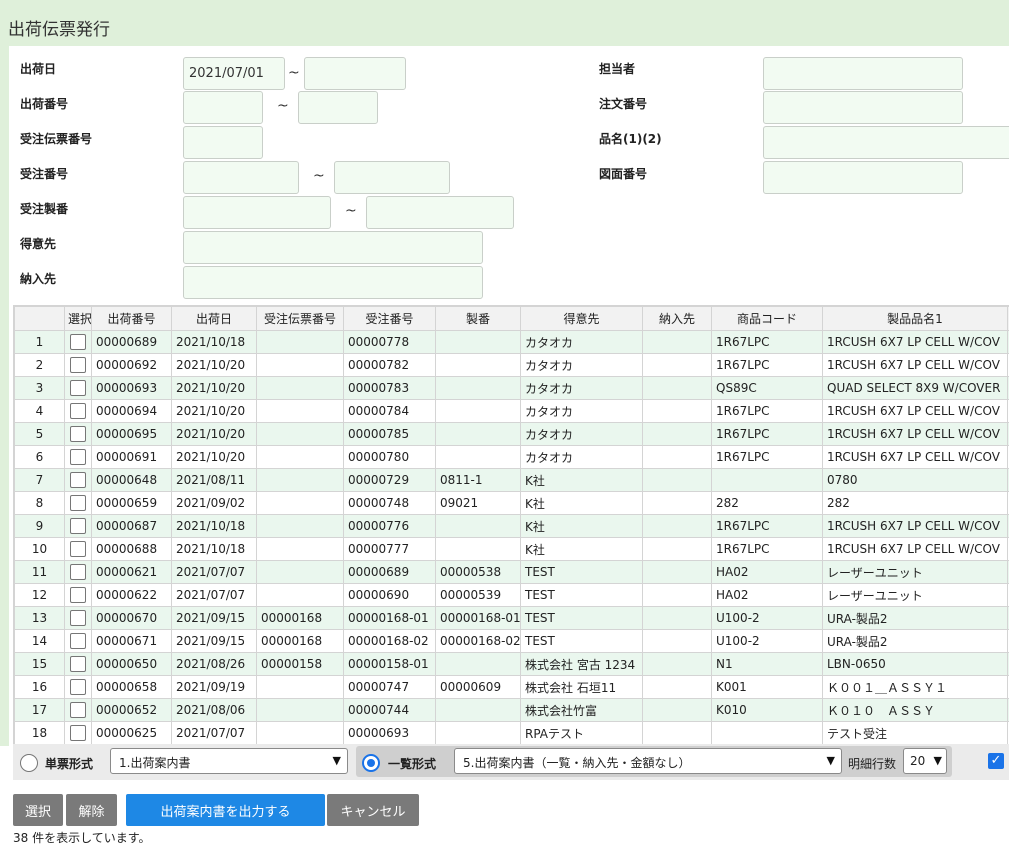 This screenshot has width=1009, height=849. What do you see at coordinates (131, 411) in the screenshot?
I see `table-cell: 00000694` at bounding box center [131, 411].